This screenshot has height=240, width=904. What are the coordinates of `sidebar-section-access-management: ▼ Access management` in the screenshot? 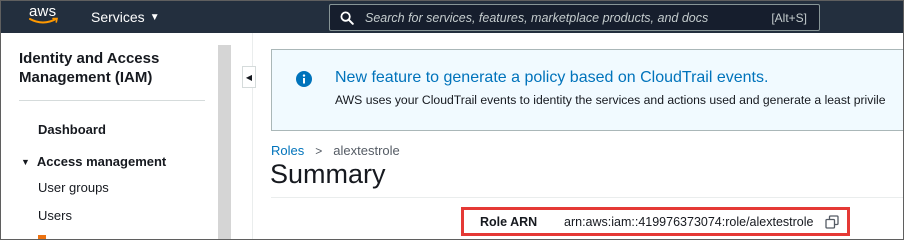 It's located at (93, 161).